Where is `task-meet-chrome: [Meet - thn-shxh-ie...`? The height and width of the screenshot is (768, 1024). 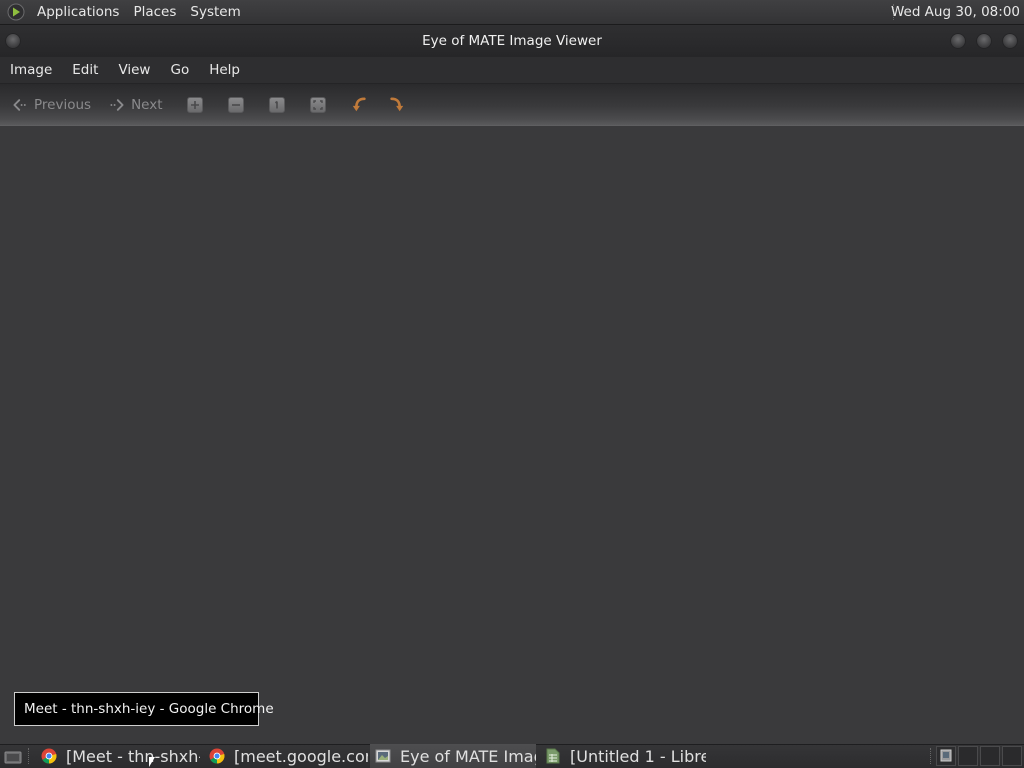
task-meet-chrome: [Meet - thn-shxh-ie... is located at coordinates (118, 756).